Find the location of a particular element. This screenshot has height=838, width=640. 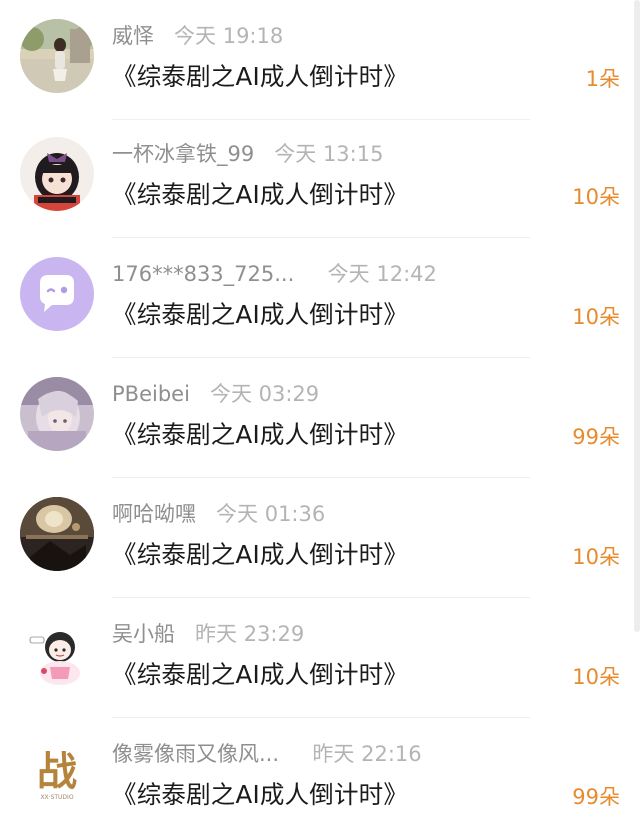

avatar: 战 XX·STUDIO is located at coordinates (57, 774).